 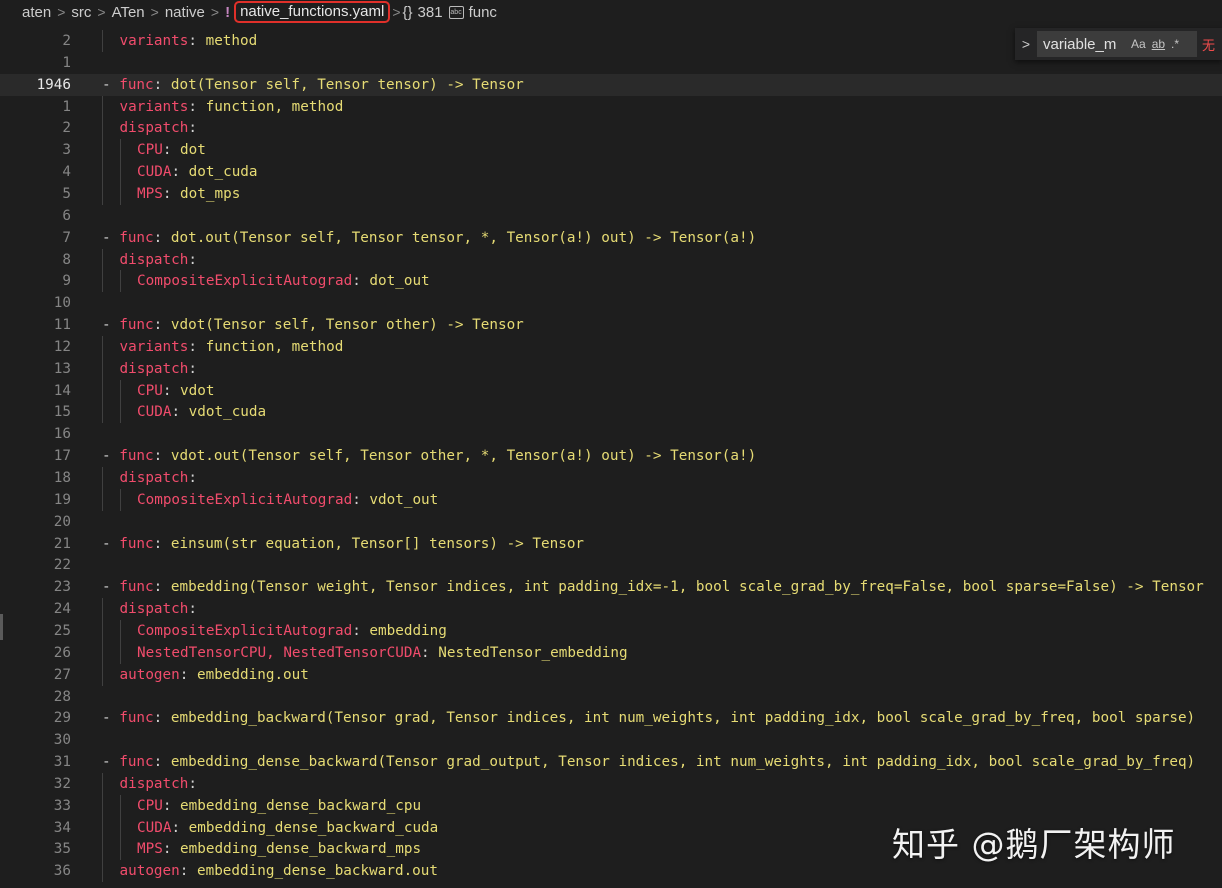 I want to click on code-text: variants: method, so click(x=189, y=41).